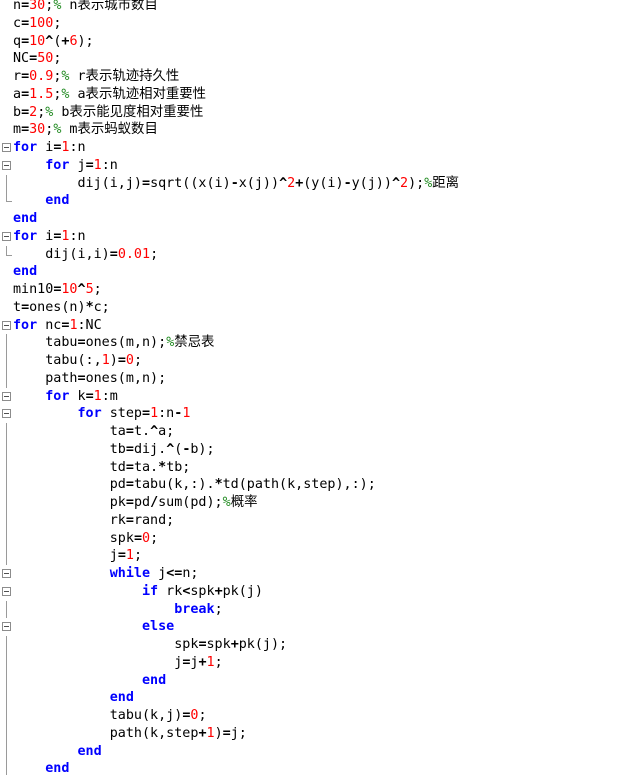 The image size is (640, 775). What do you see at coordinates (9, 197) in the screenshot?
I see `fold-end-icon` at bounding box center [9, 197].